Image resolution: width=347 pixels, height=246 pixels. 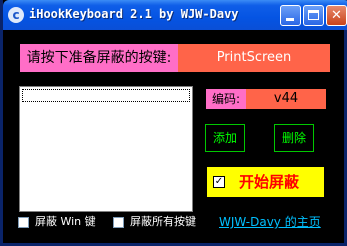 What do you see at coordinates (134, 14) in the screenshot?
I see `window-title: iHookKeyboard 2.1 by WJW-Davy` at bounding box center [134, 14].